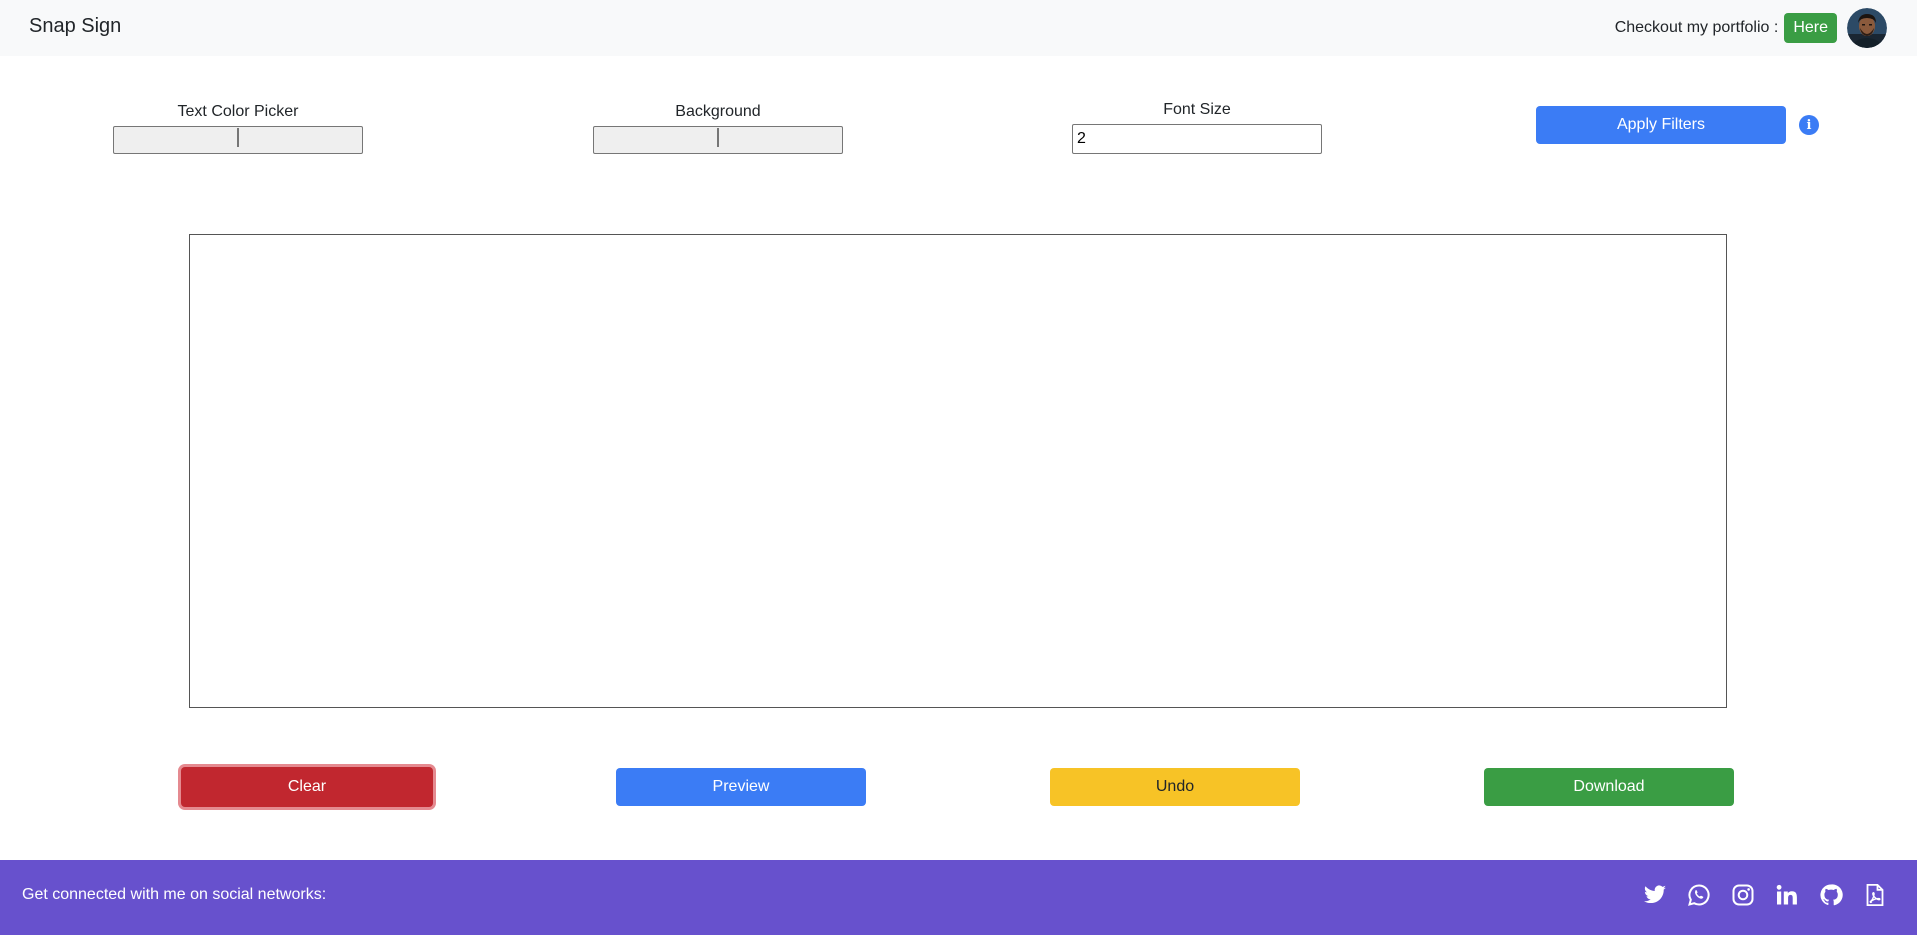 This screenshot has width=1917, height=944. What do you see at coordinates (1699, 895) in the screenshot?
I see `whatsapp-icon` at bounding box center [1699, 895].